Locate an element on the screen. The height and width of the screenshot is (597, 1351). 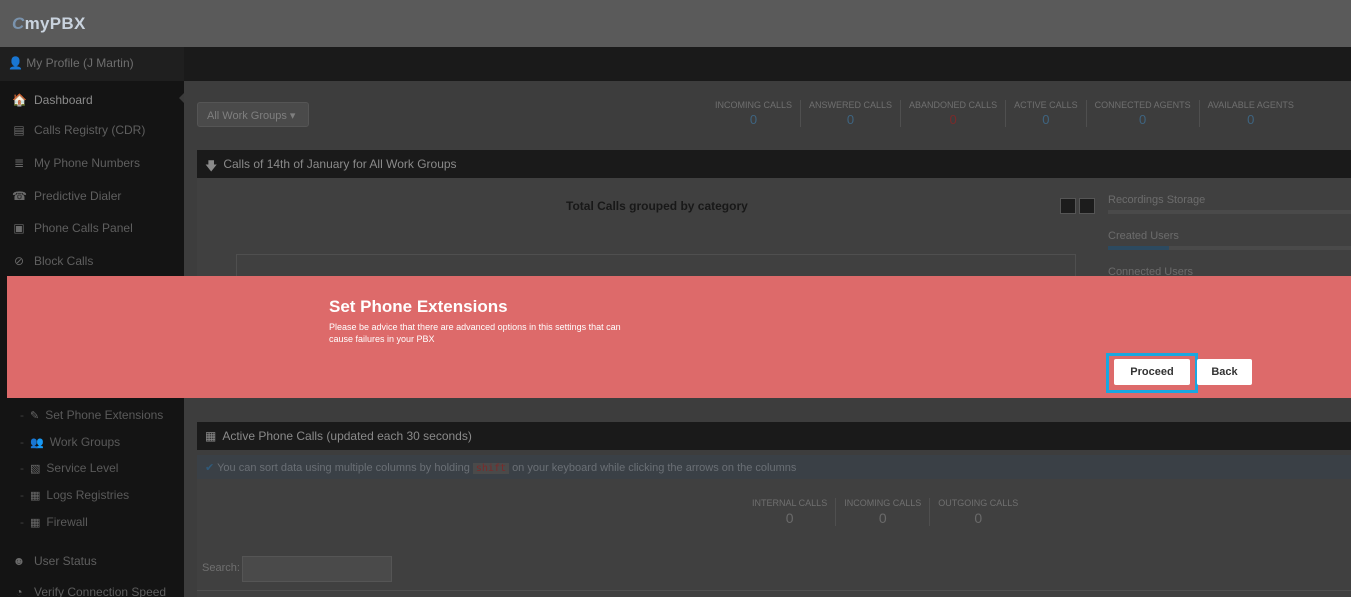
menu-icon: ≣ is located at coordinates (19, 163).